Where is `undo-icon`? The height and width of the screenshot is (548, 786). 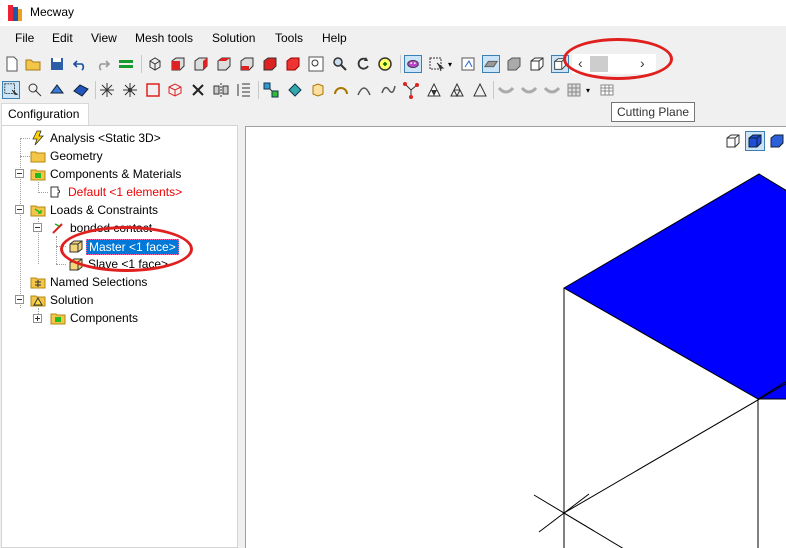
undo-icon is located at coordinates (80, 64).